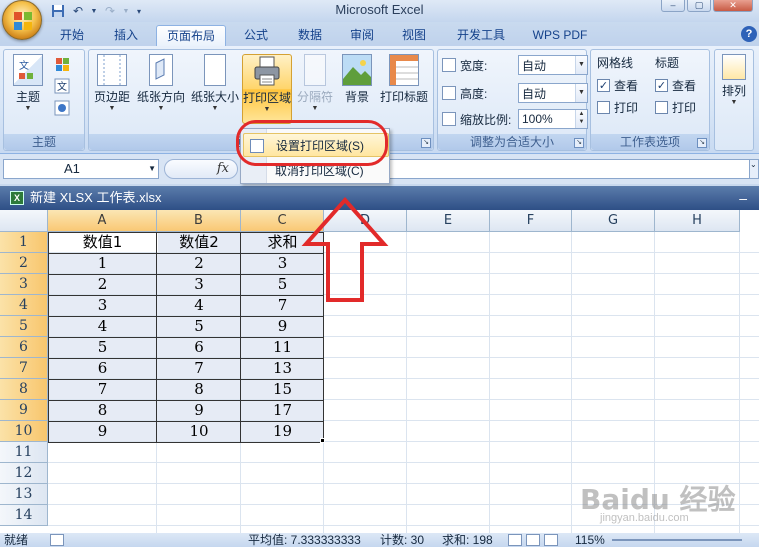  What do you see at coordinates (426, 143) in the screenshot?
I see `page-setup-launcher-icon: ↘` at bounding box center [426, 143].